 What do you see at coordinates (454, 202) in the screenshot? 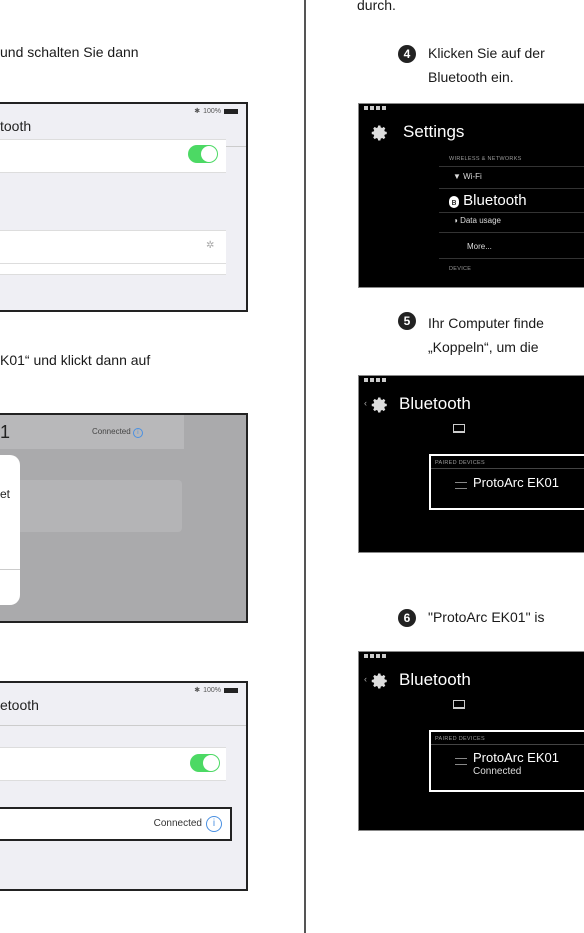
I see `bluetooth-icon: ʙ` at bounding box center [454, 202].